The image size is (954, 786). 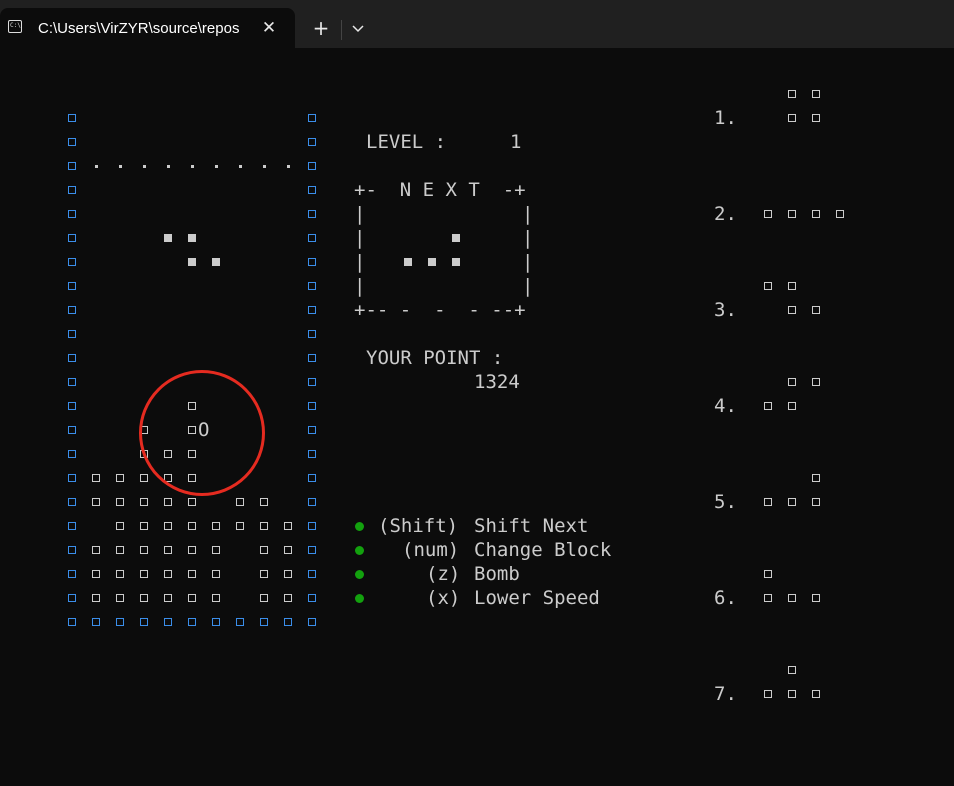 I want to click on tab-separator, so click(x=341, y=30).